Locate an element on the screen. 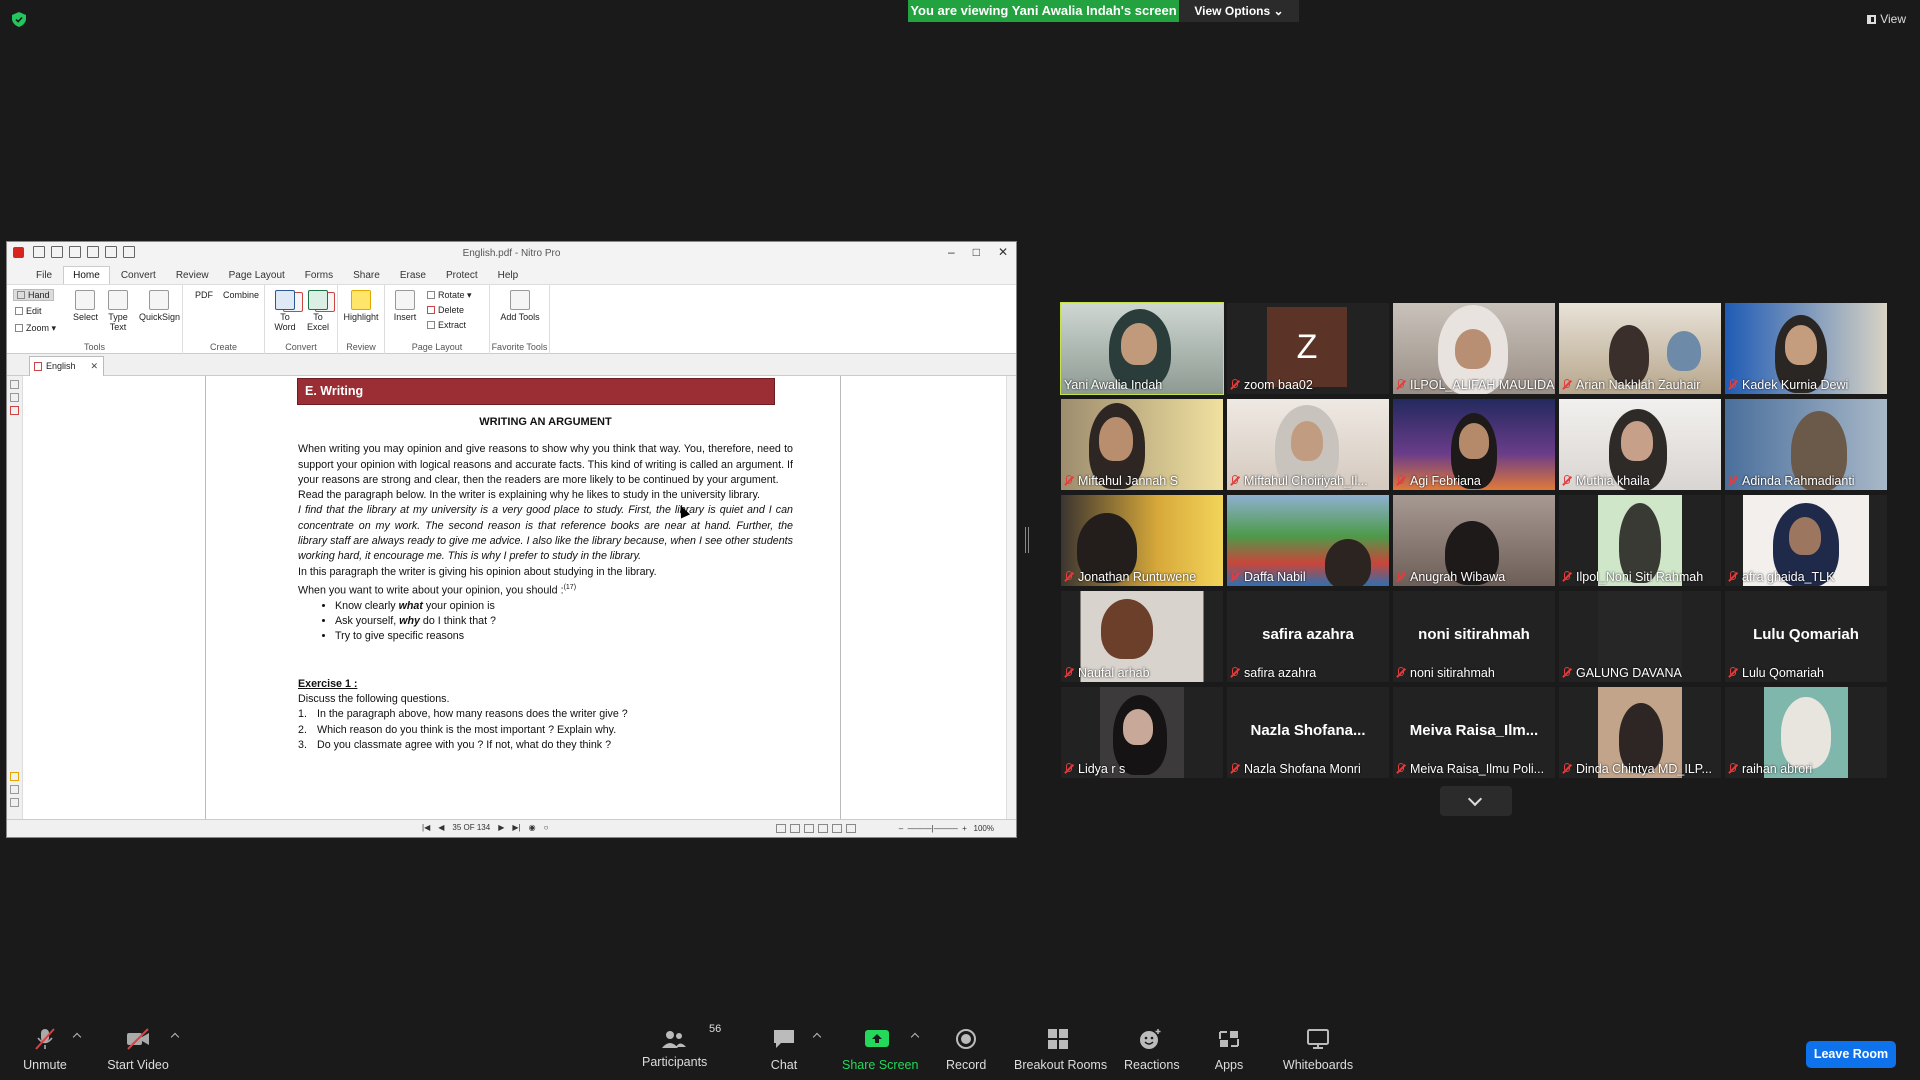 The width and height of the screenshot is (1920, 1080). tab-erase: Erase is located at coordinates (413, 275).